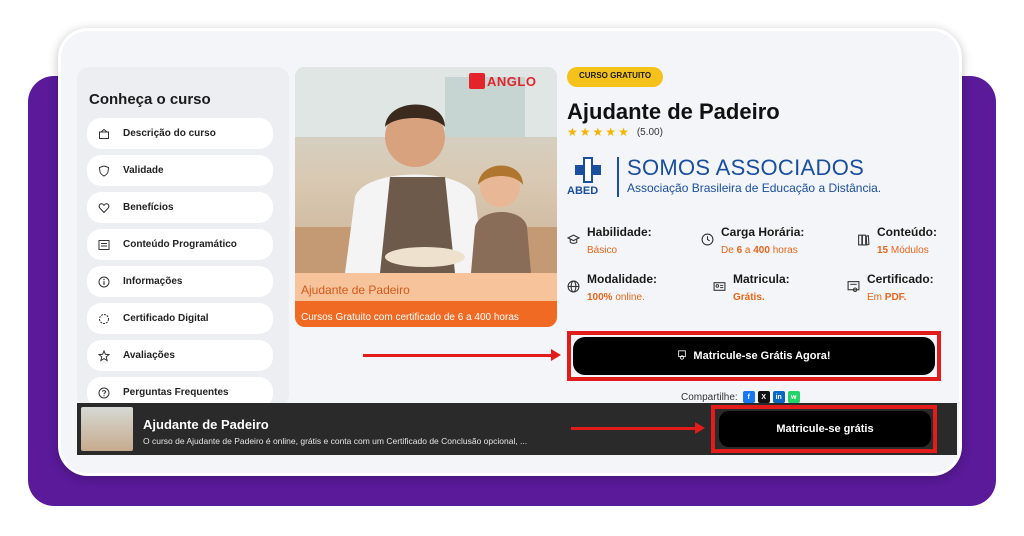 The width and height of the screenshot is (1024, 536). I want to click on sidebar-item-description: Descrição do curso, so click(180, 133).